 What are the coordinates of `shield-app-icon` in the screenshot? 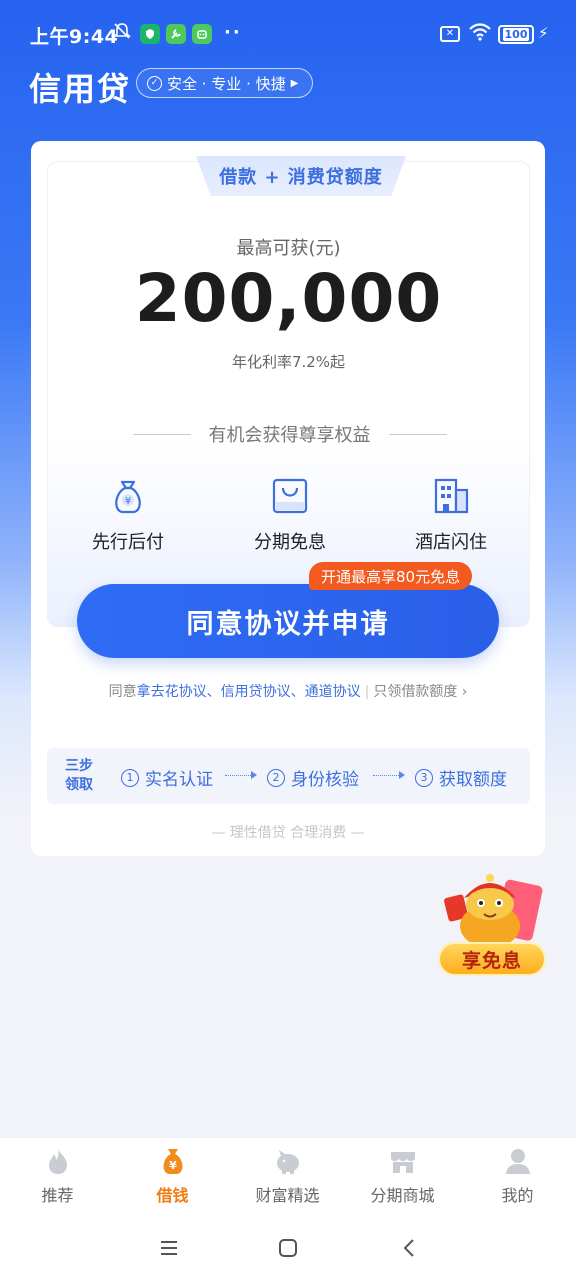 It's located at (150, 34).